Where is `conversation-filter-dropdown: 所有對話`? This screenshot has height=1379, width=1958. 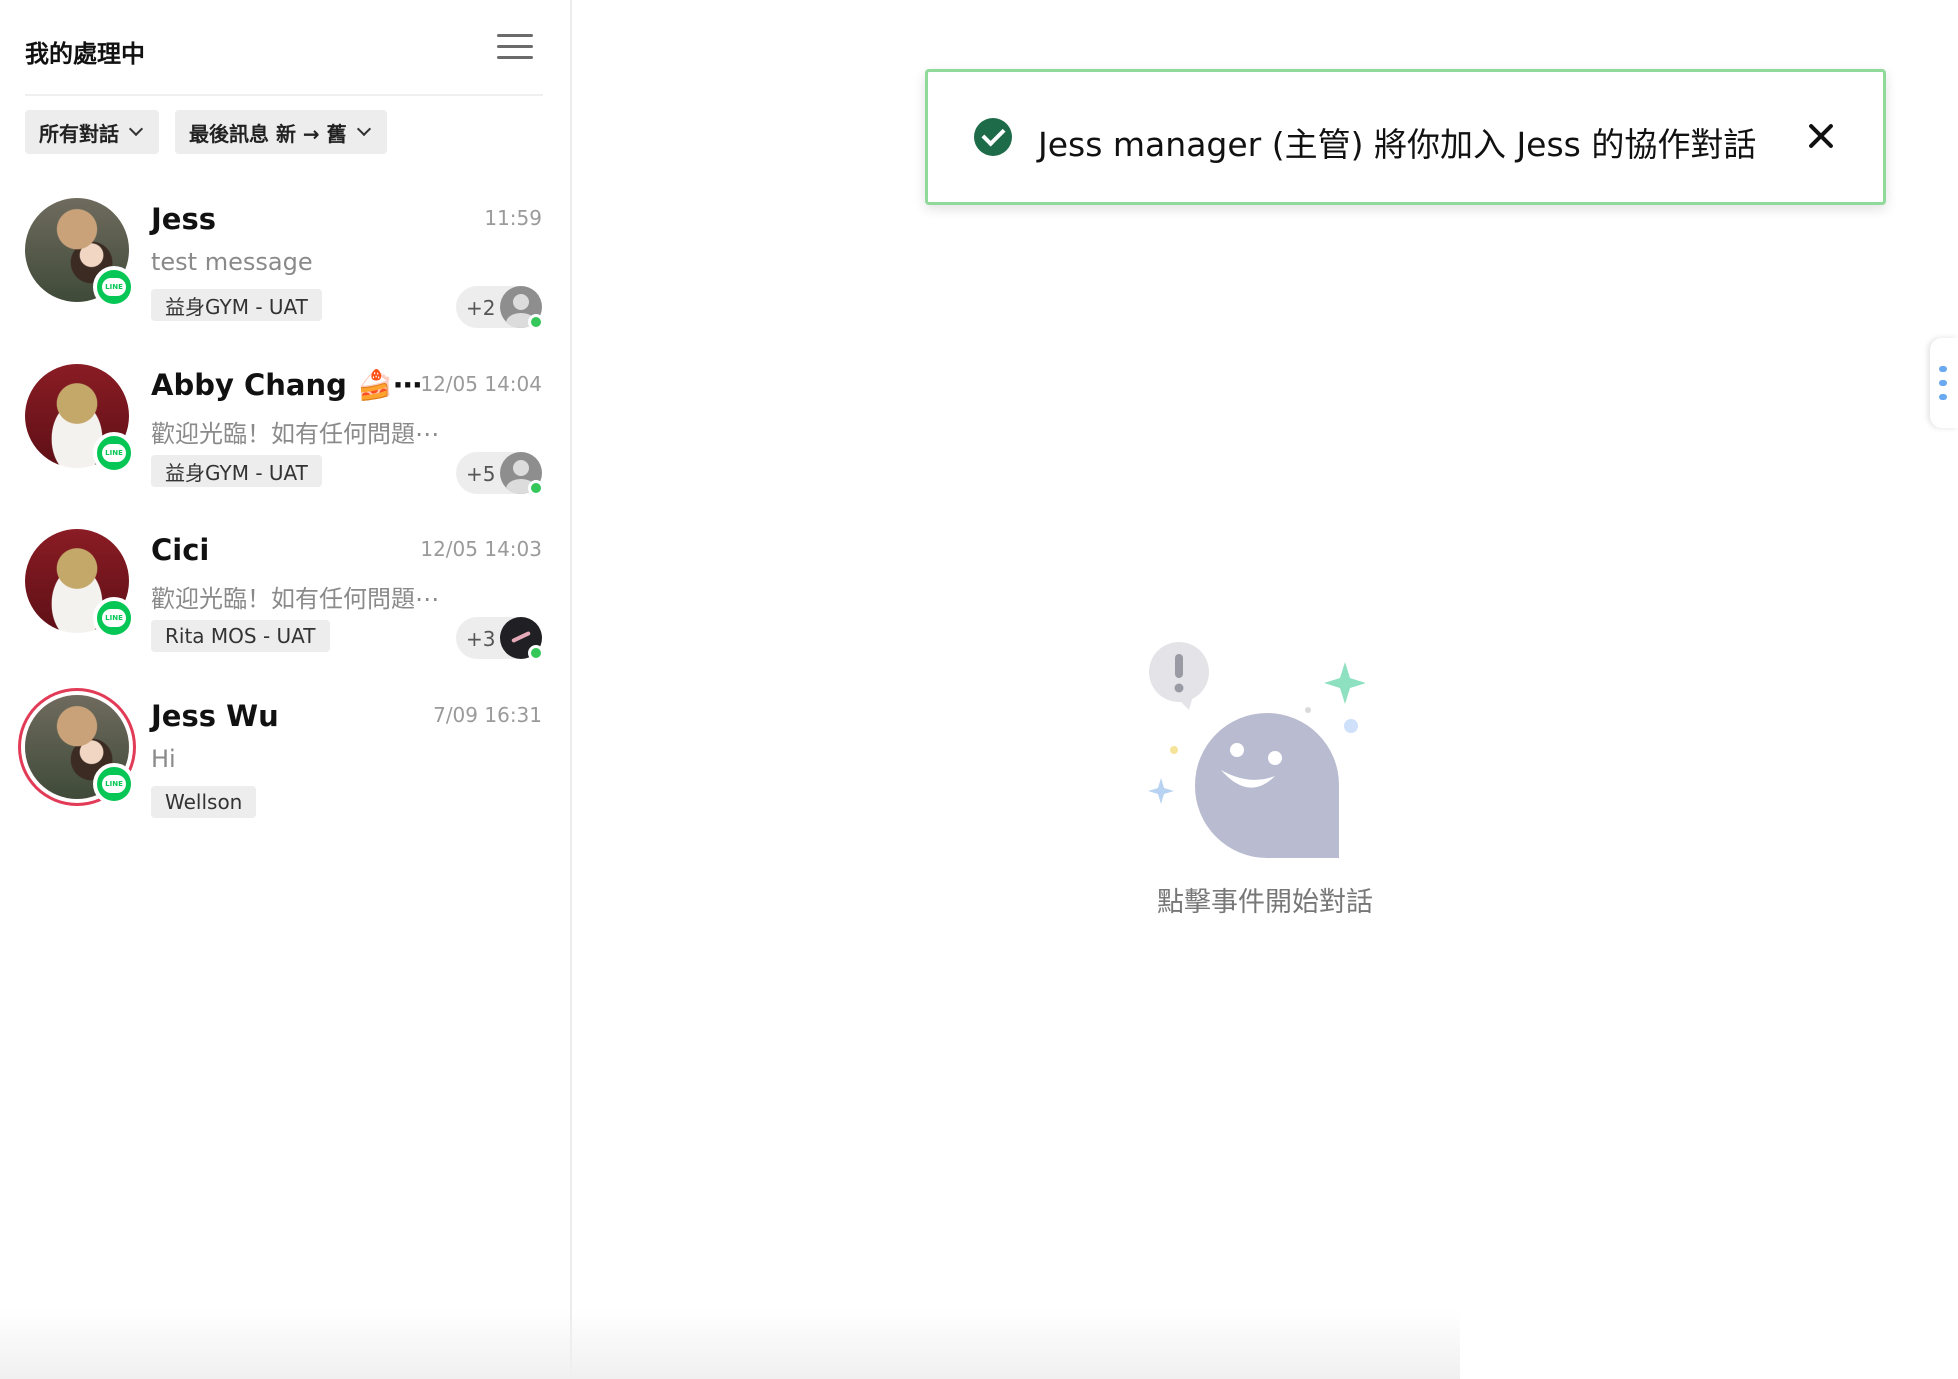
conversation-filter-dropdown: 所有對話 is located at coordinates (92, 132).